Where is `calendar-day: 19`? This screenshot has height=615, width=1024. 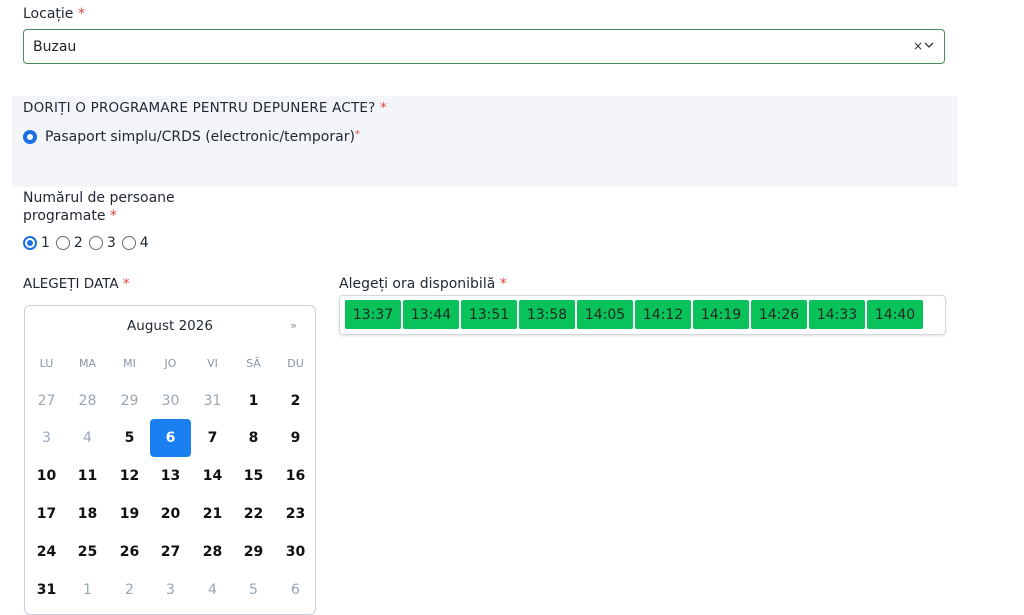
calendar-day: 19 is located at coordinates (129, 514).